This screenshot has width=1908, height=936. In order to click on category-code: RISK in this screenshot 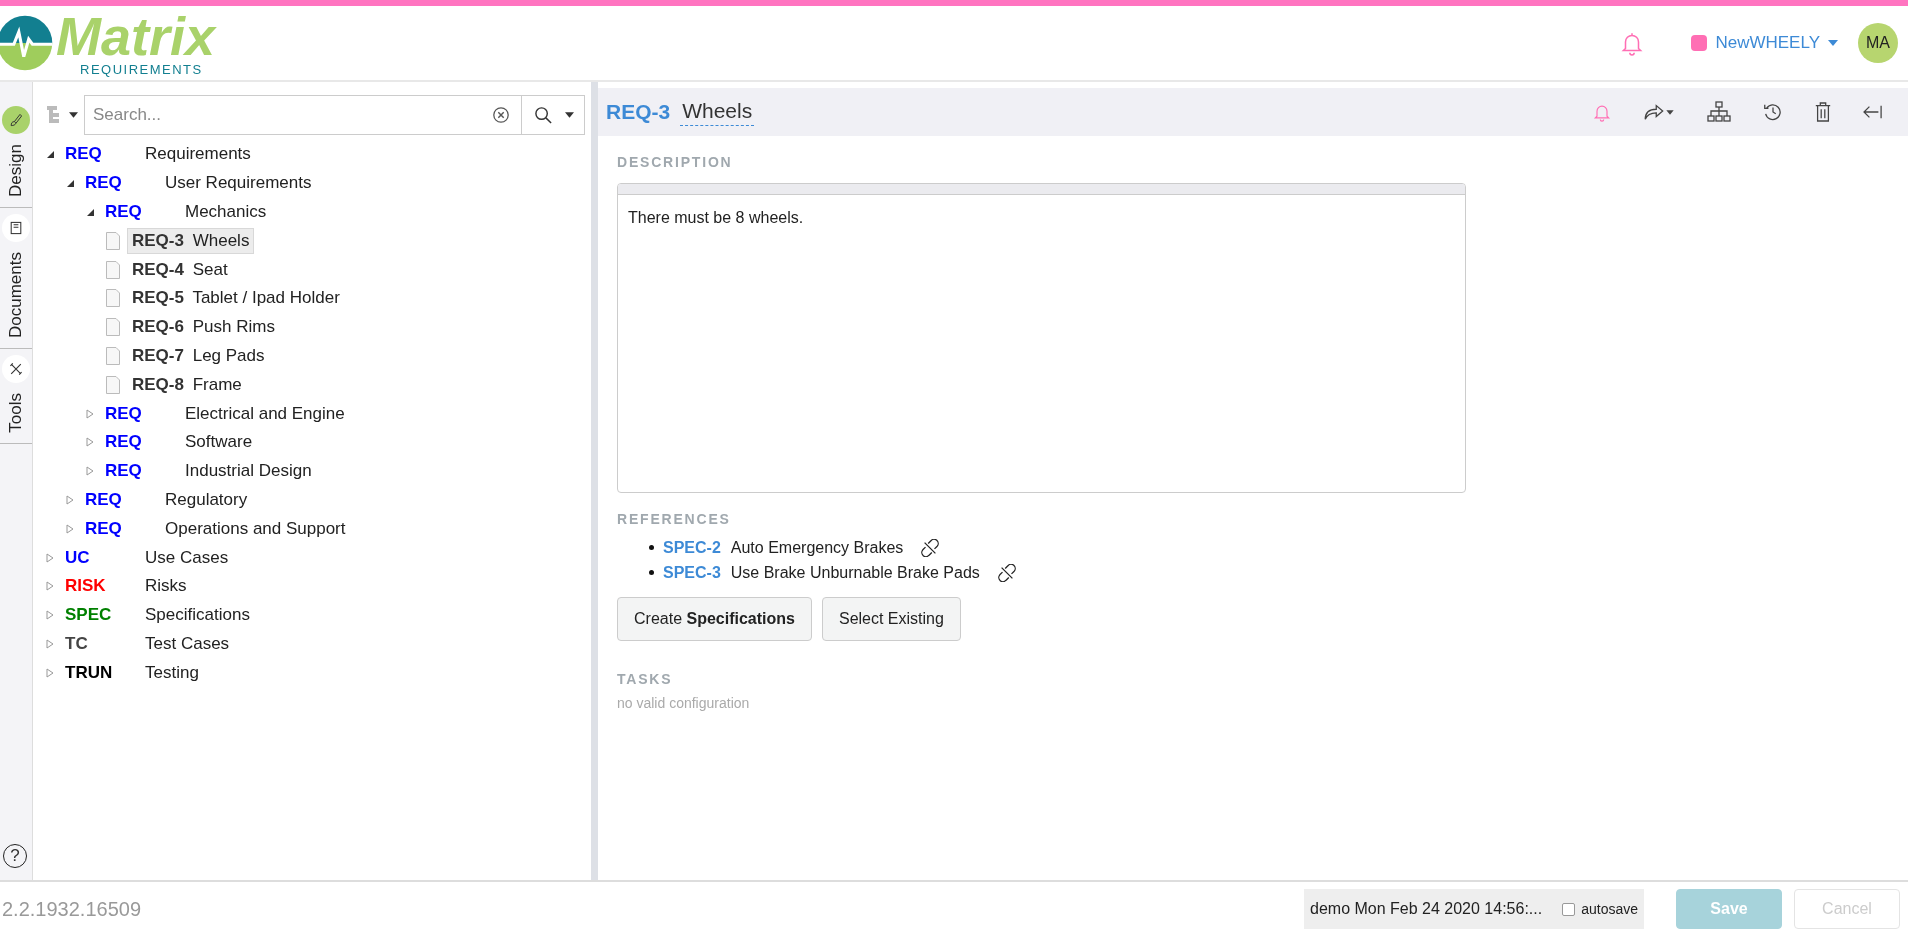, I will do `click(86, 586)`.